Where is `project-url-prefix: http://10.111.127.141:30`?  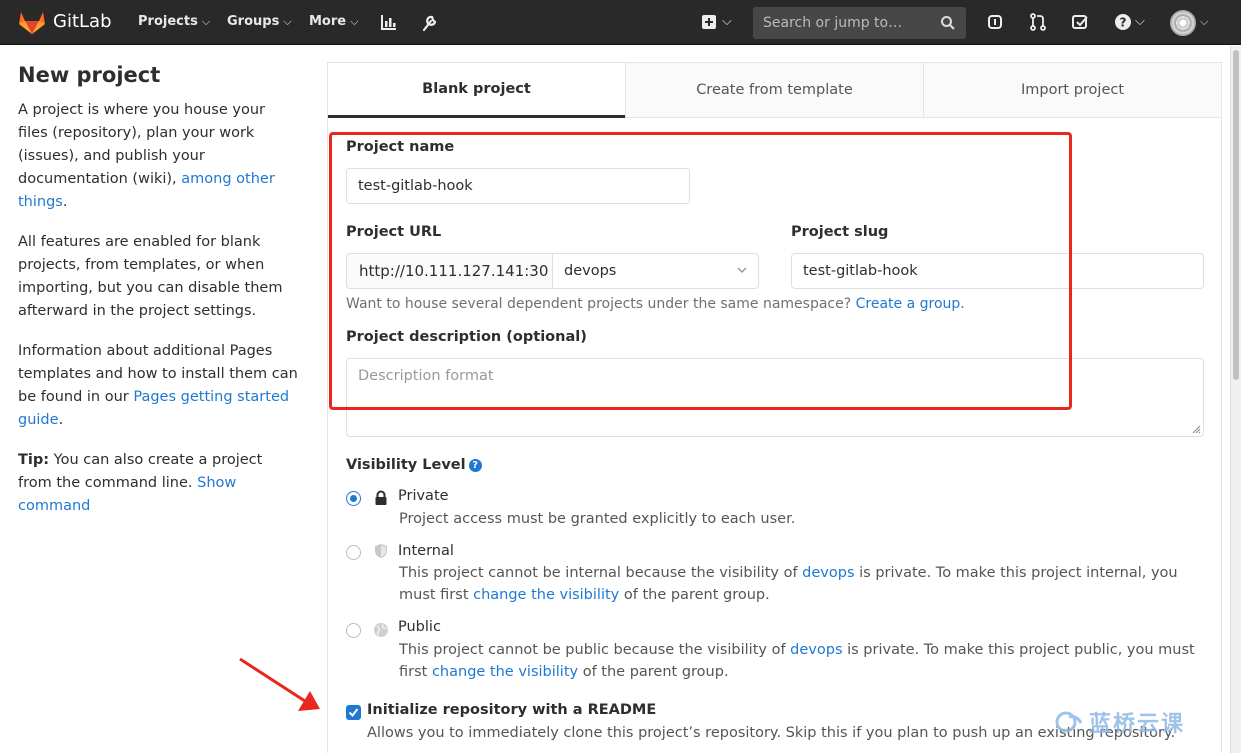 project-url-prefix: http://10.111.127.141:30 is located at coordinates (449, 271).